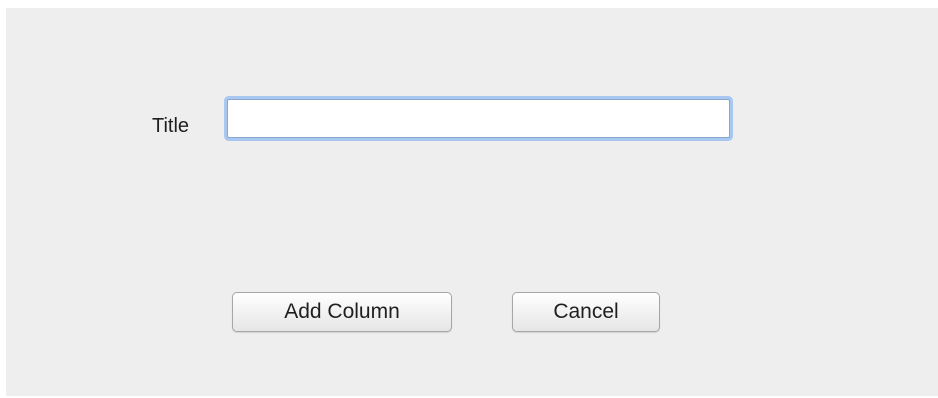 The image size is (938, 398). I want to click on add-column-button: Add Column, so click(342, 312).